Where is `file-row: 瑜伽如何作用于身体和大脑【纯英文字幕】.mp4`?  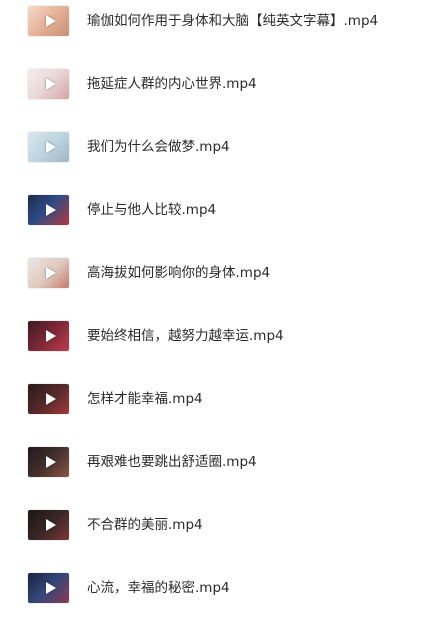
file-row: 瑜伽如何作用于身体和大脑【纯英文字幕】.mp4 is located at coordinates (221, 26).